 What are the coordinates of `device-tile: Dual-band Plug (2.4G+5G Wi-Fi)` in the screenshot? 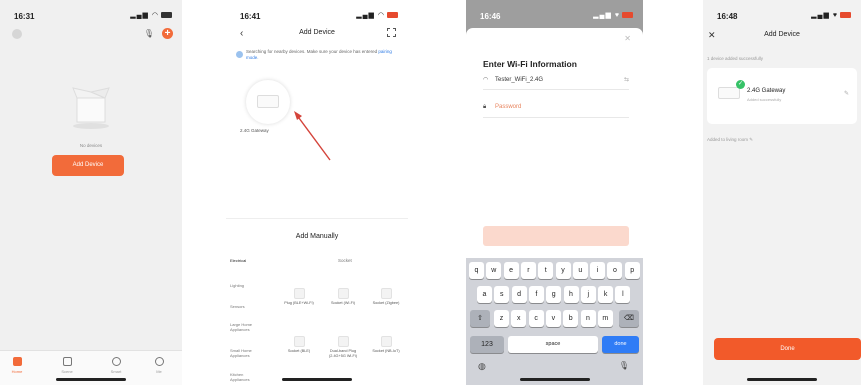 It's located at (343, 347).